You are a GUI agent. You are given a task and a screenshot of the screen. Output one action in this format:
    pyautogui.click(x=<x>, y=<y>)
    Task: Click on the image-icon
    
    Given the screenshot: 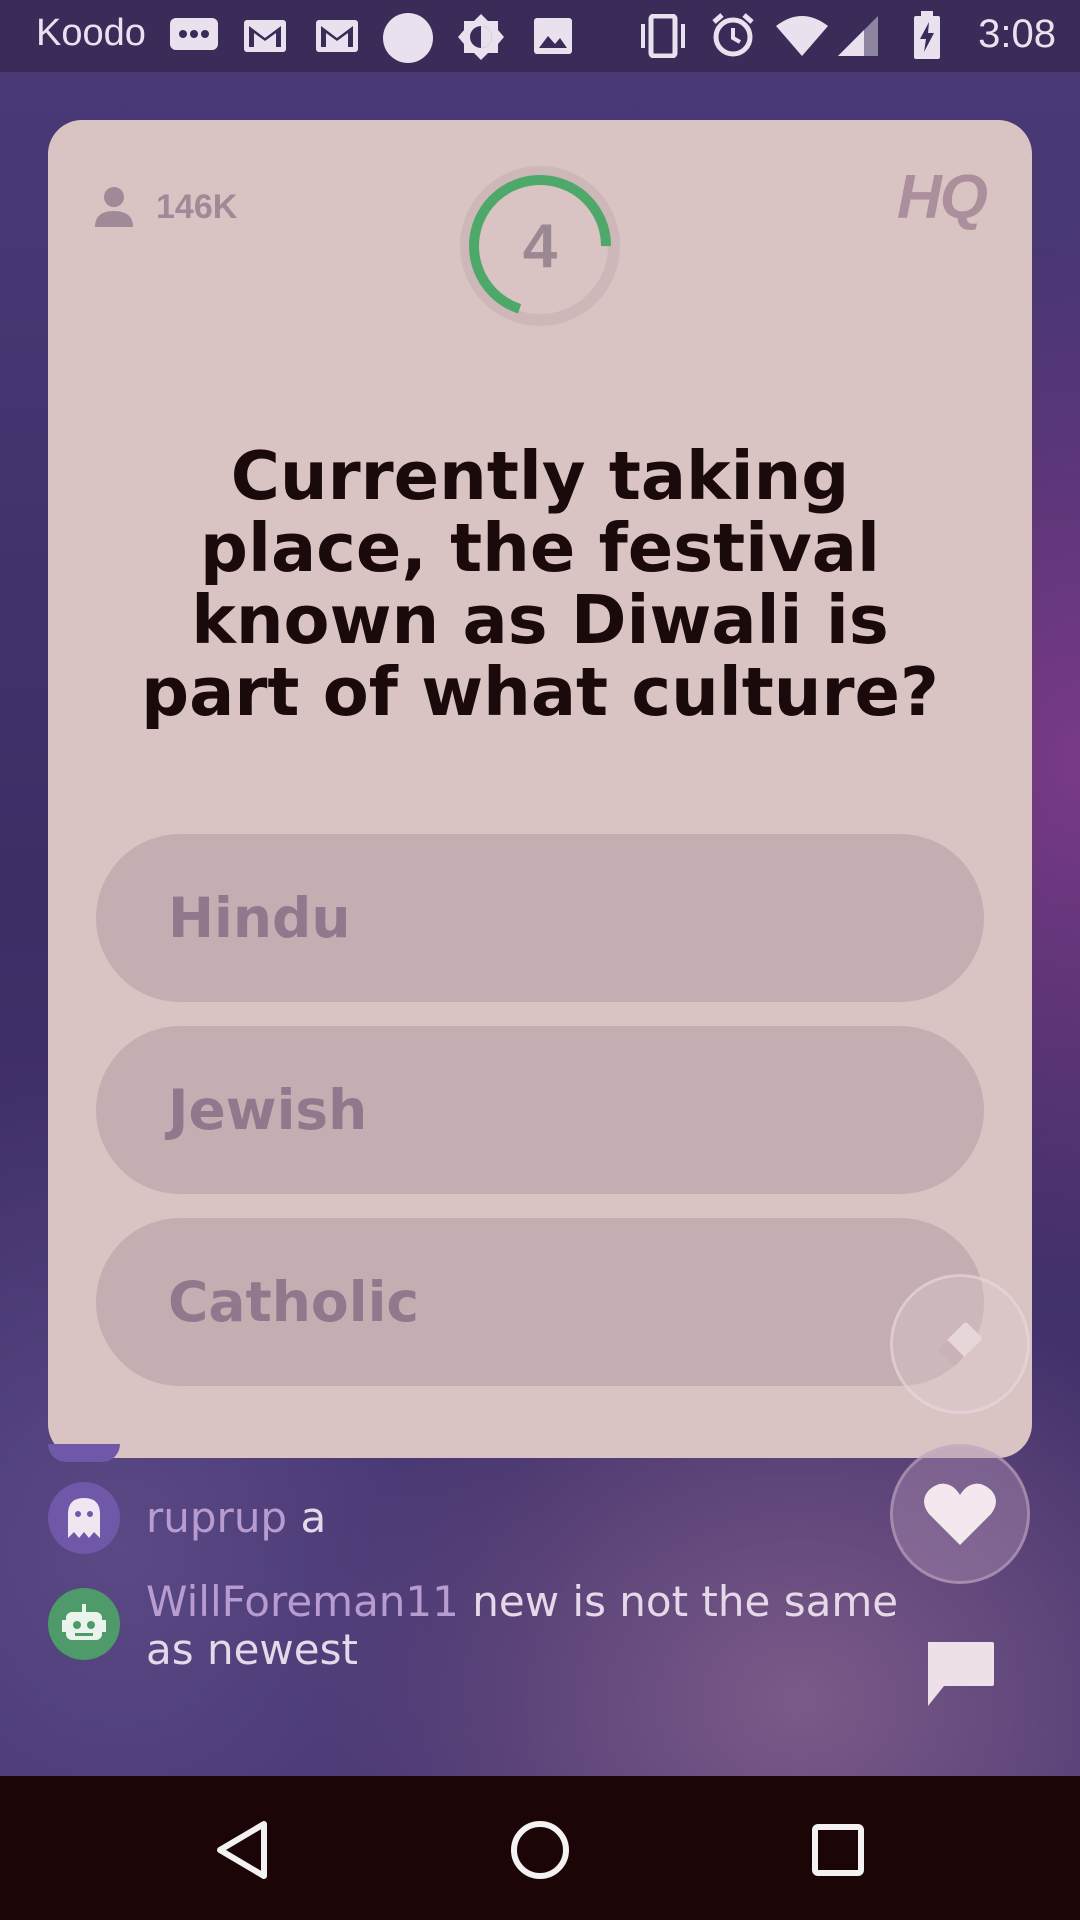 What is the action you would take?
    pyautogui.click(x=553, y=36)
    